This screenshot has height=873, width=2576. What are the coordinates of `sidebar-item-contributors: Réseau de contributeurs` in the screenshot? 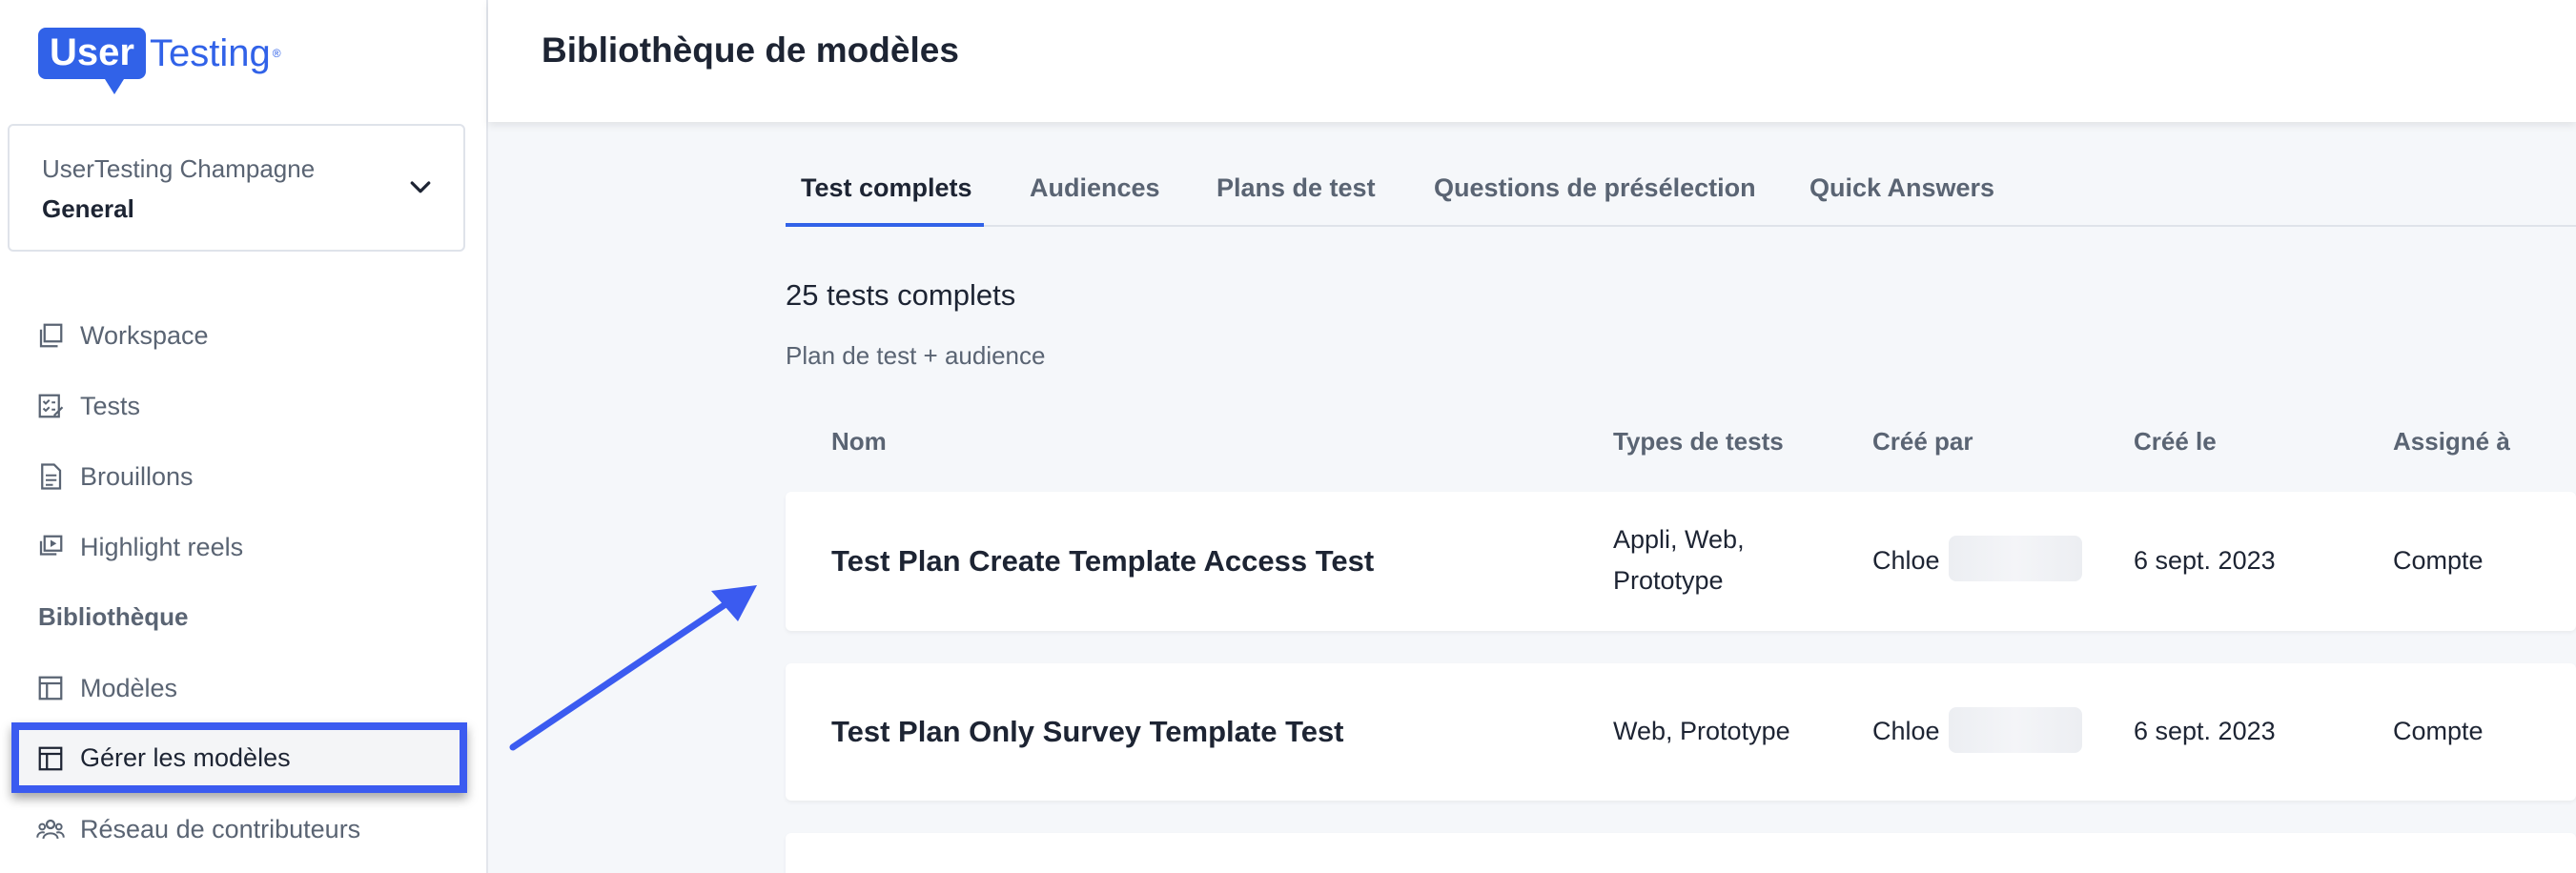 It's located at (198, 829).